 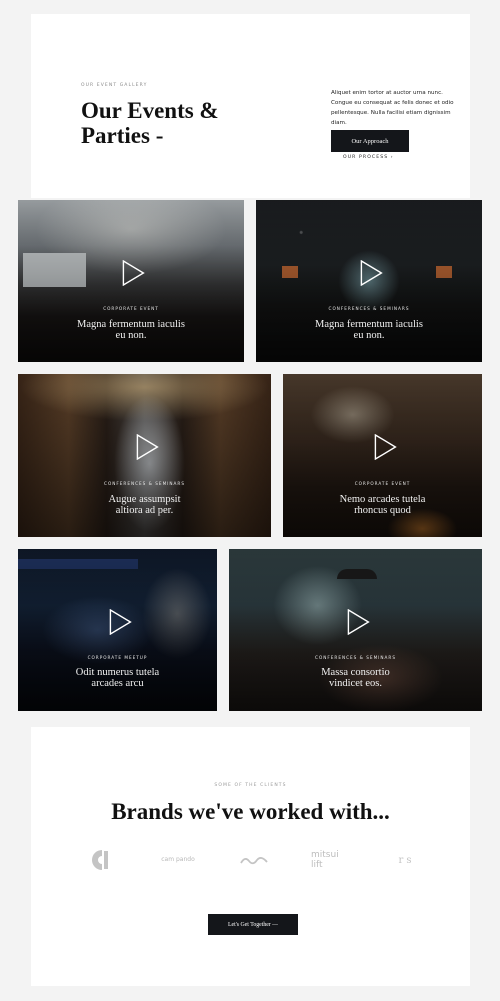 What do you see at coordinates (370, 141) in the screenshot?
I see `our-approach-button: Our Approach` at bounding box center [370, 141].